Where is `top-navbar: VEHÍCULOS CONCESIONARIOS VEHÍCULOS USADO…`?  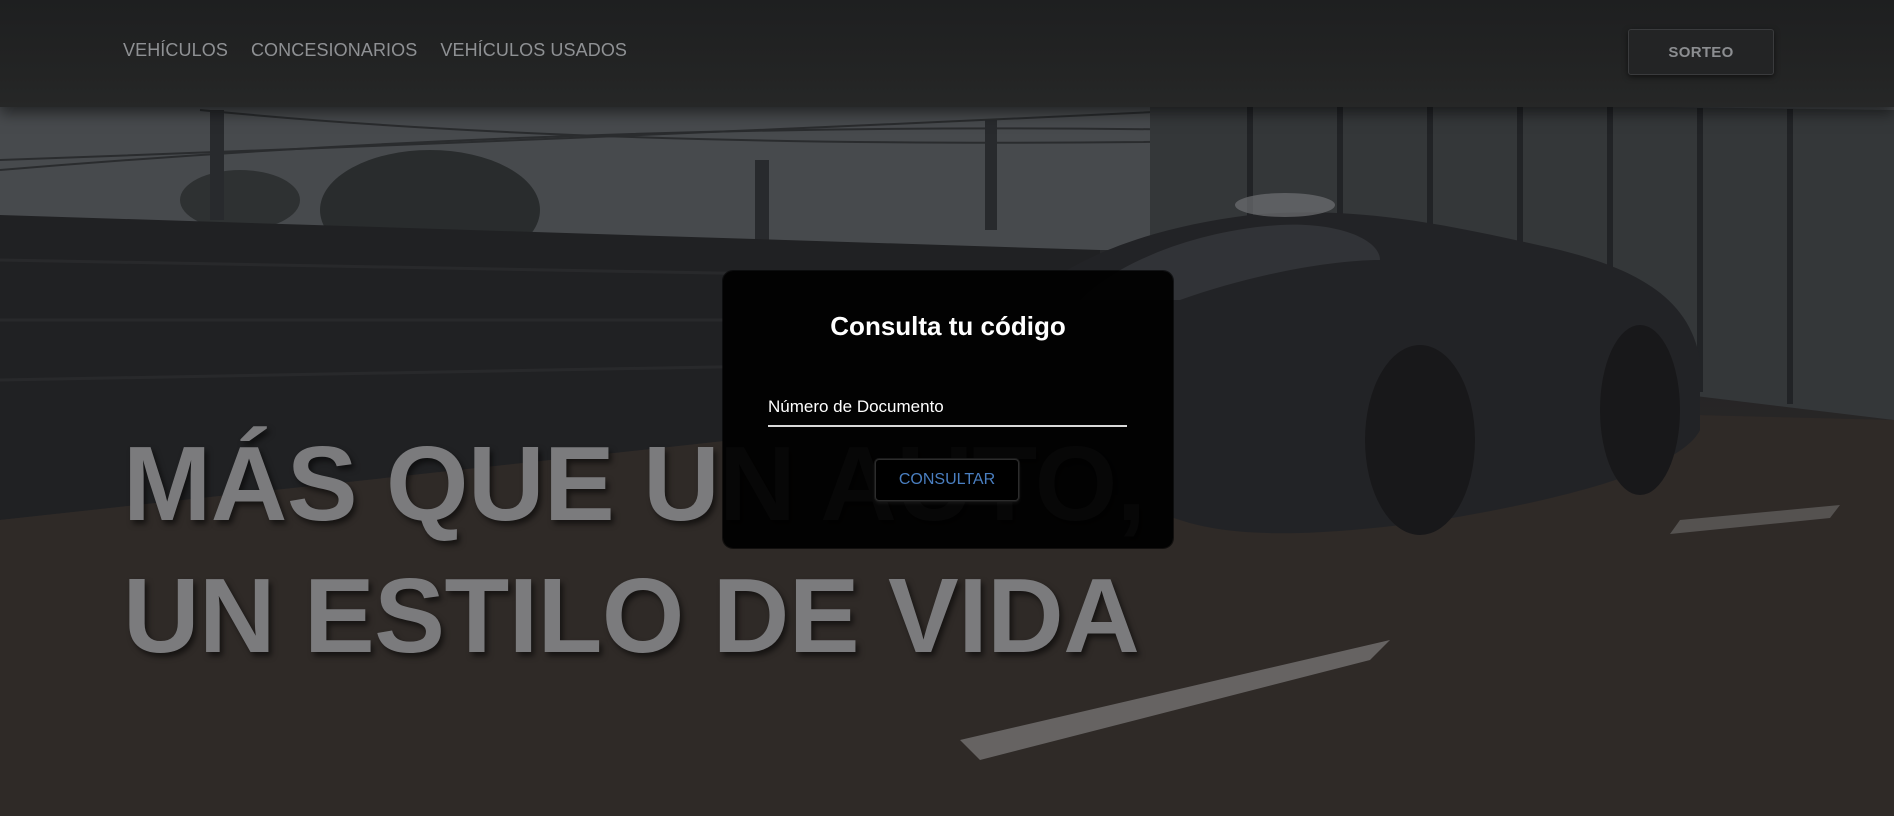
top-navbar: VEHÍCULOS CONCESIONARIOS VEHÍCULOS USADO… is located at coordinates (947, 53).